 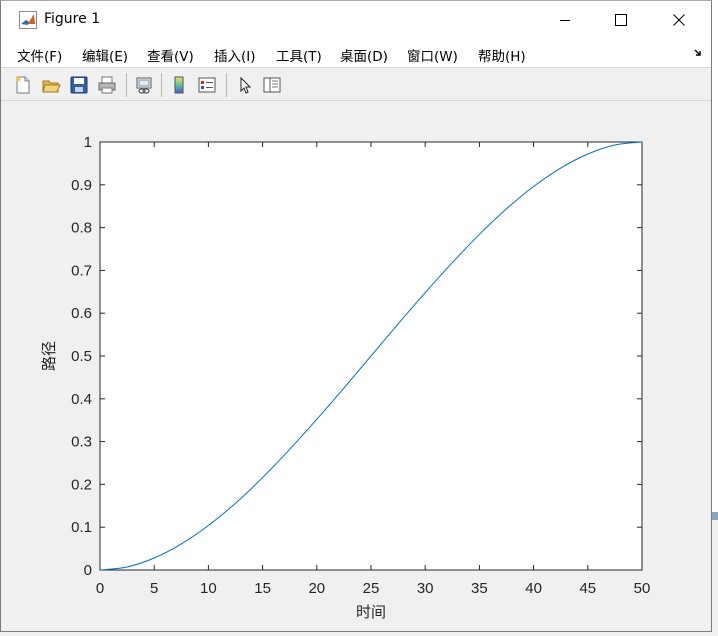 I want to click on property-inspector-icon, so click(x=272, y=85).